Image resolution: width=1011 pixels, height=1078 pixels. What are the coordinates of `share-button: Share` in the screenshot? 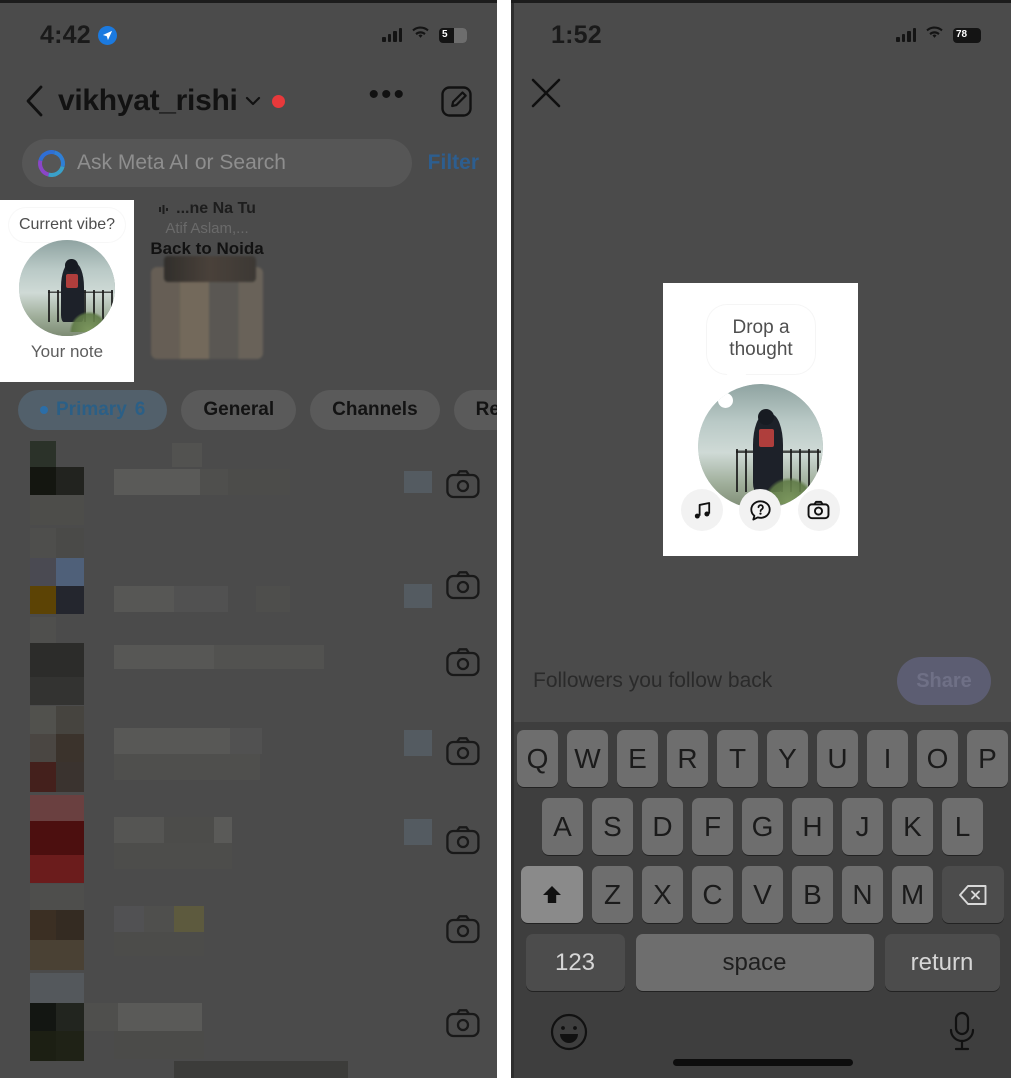 It's located at (944, 681).